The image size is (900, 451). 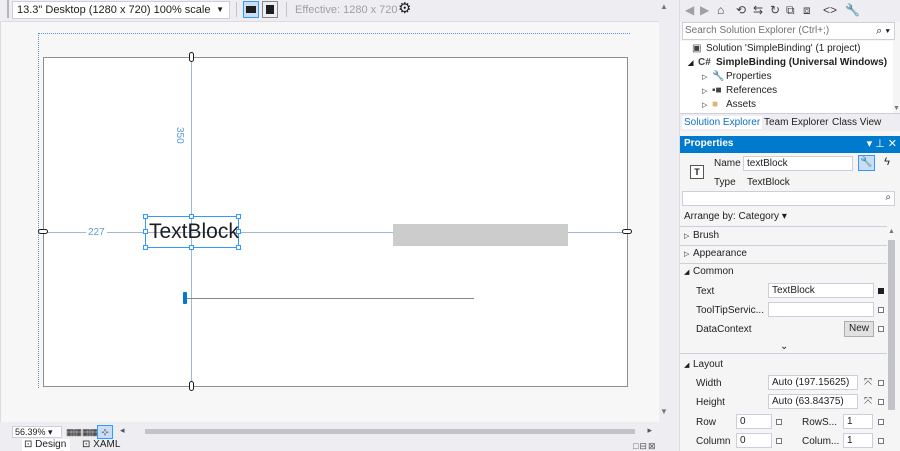 I want to click on new-datacontext-button: New, so click(x=859, y=329).